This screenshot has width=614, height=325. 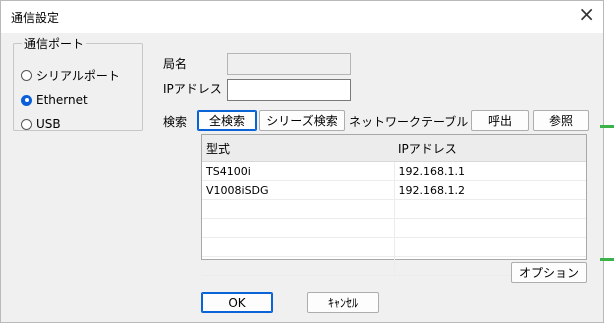 I want to click on search-label: 検索, so click(x=175, y=122).